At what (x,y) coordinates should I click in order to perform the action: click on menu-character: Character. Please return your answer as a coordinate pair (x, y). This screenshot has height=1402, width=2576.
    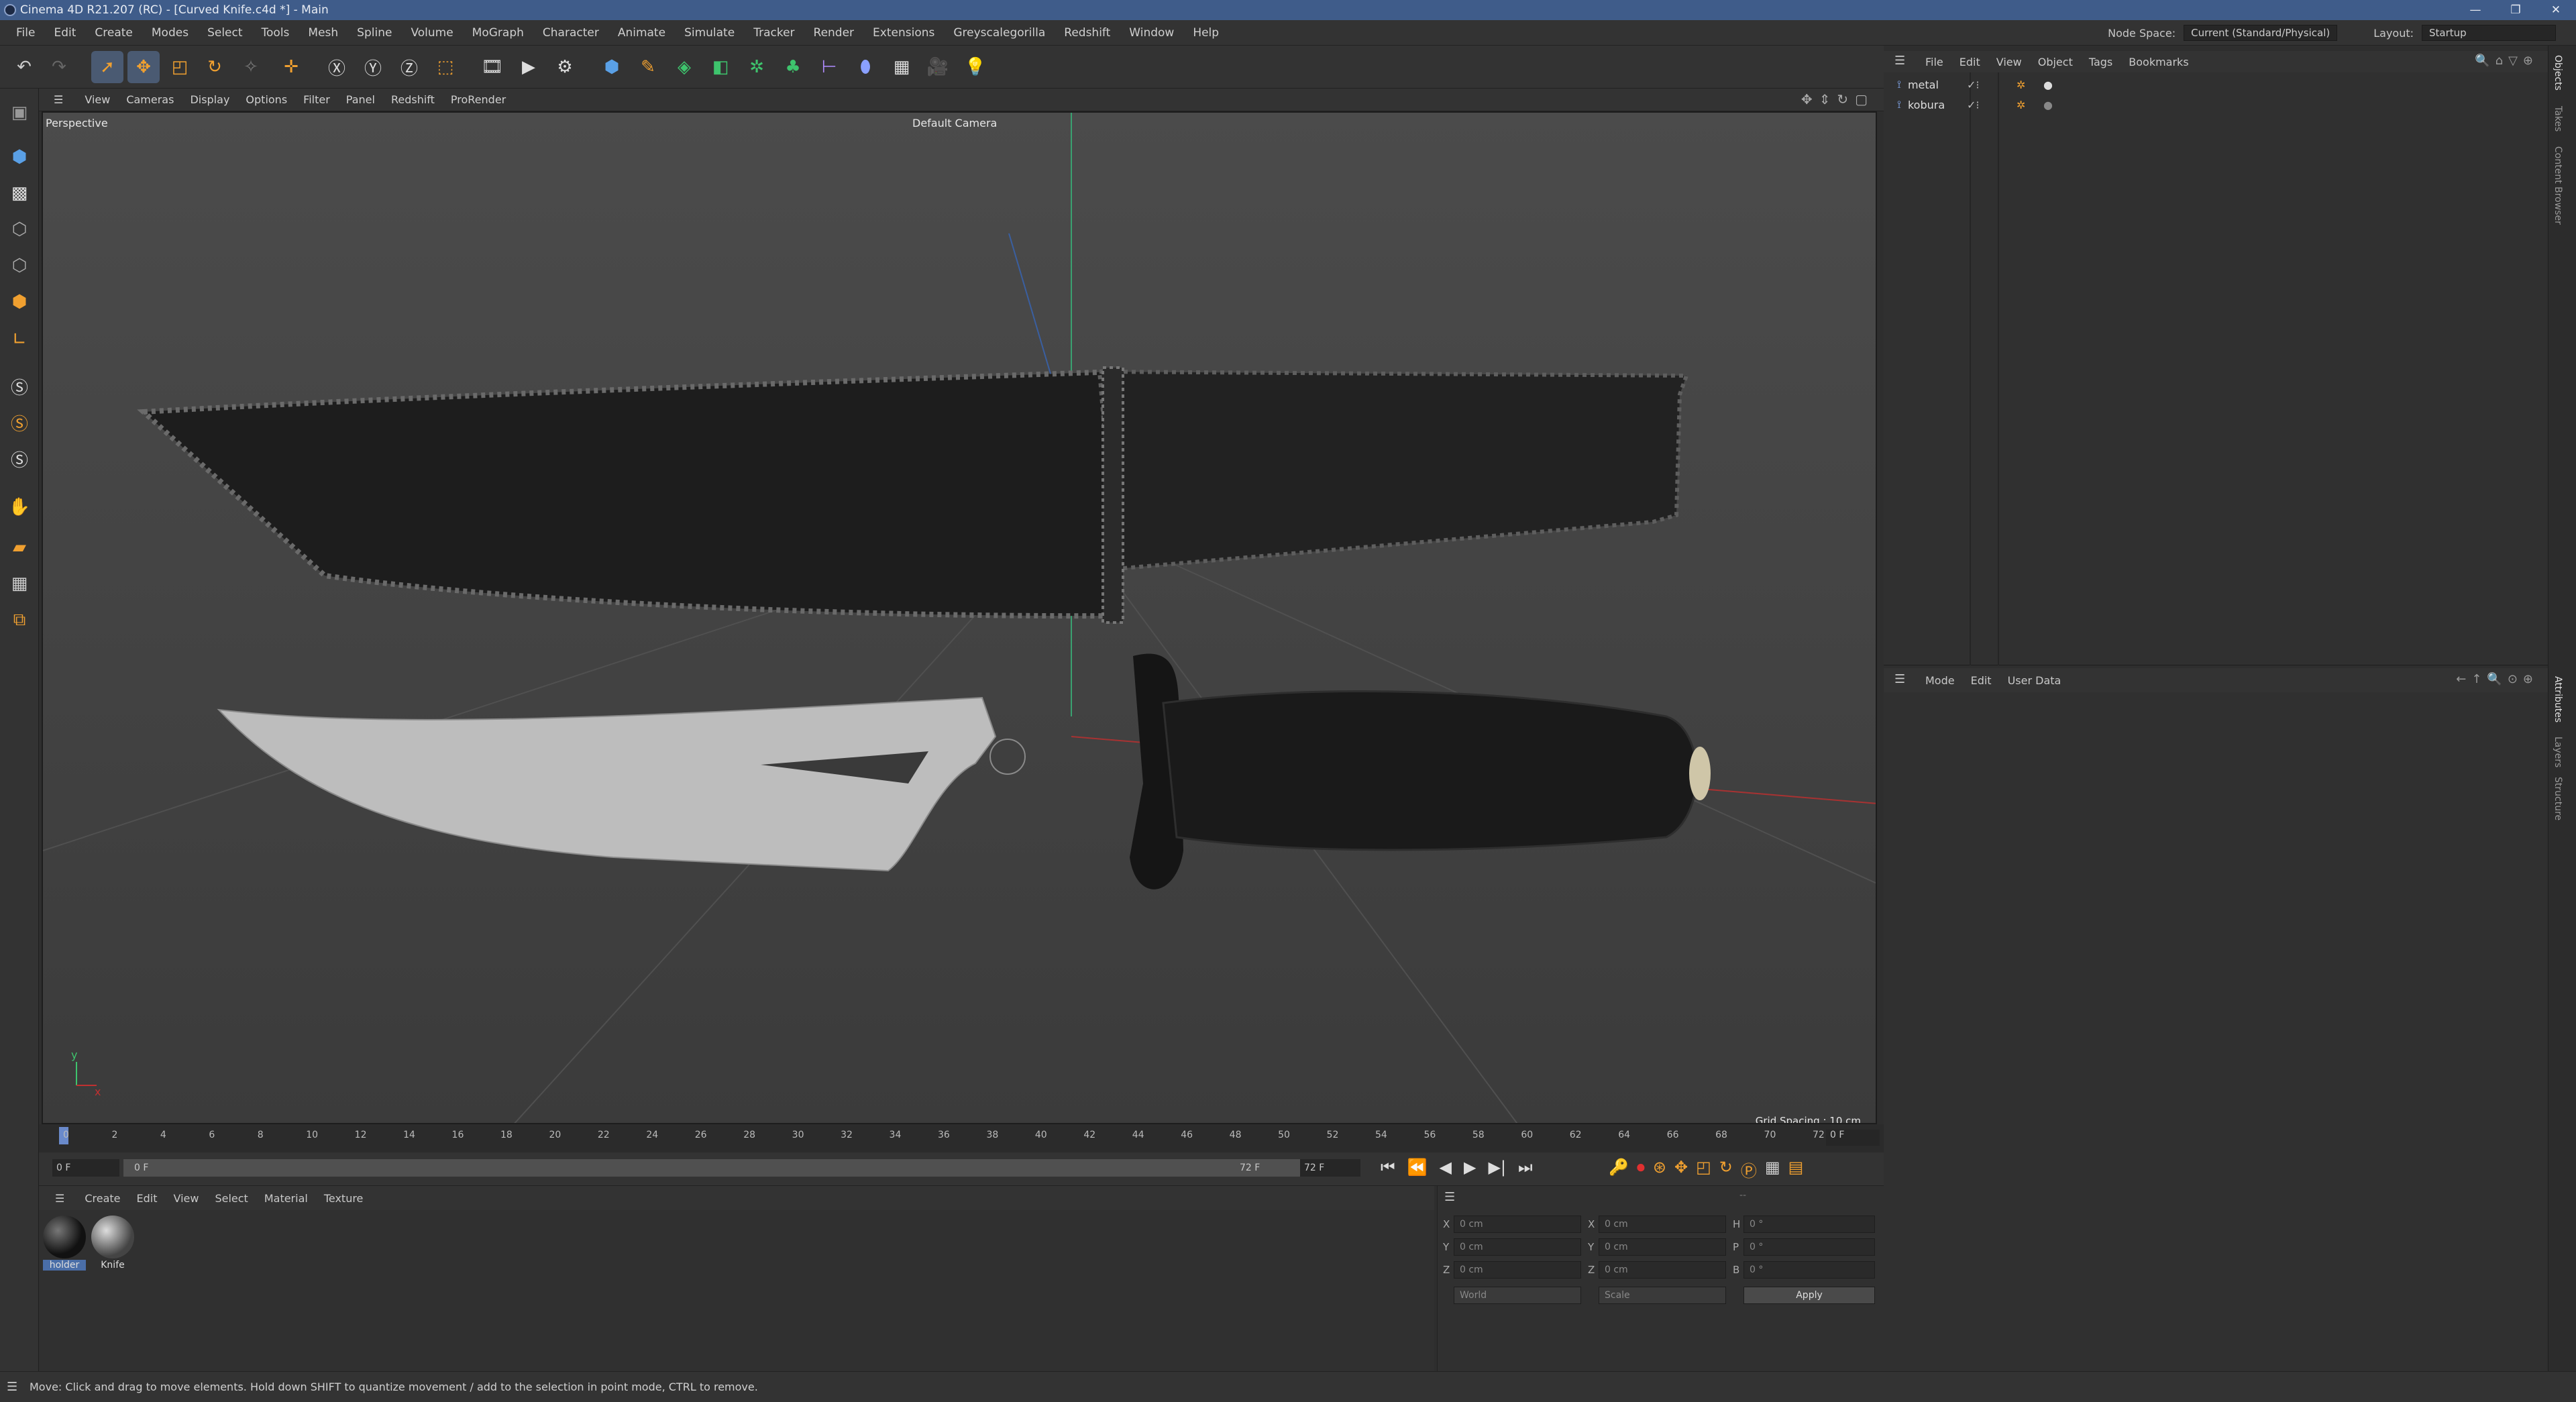
    Looking at the image, I should click on (570, 33).